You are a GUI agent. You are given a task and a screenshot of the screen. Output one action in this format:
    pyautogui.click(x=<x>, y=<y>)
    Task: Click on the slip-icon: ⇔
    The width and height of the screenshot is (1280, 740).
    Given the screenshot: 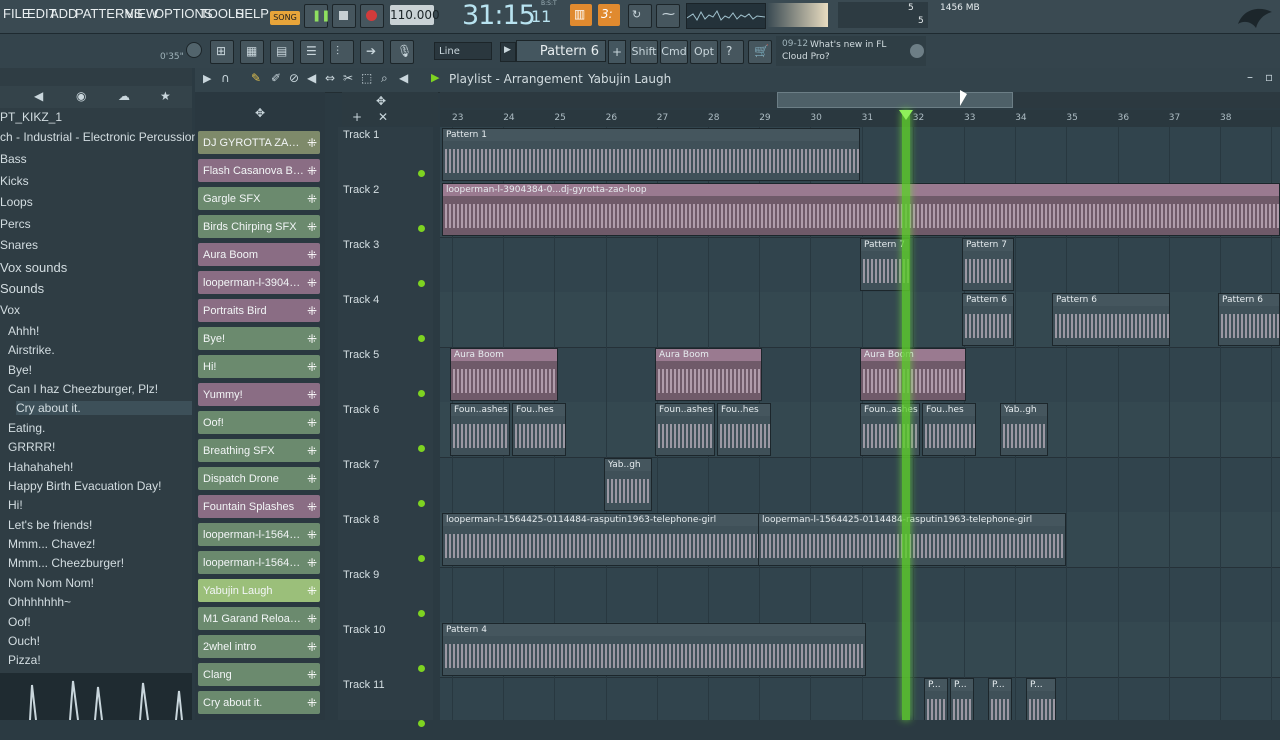 What is the action you would take?
    pyautogui.click(x=330, y=78)
    